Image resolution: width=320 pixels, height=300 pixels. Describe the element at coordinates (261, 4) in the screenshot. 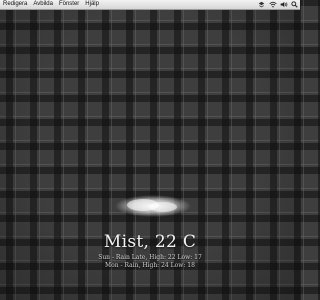

I see `dropbox-icon` at that location.